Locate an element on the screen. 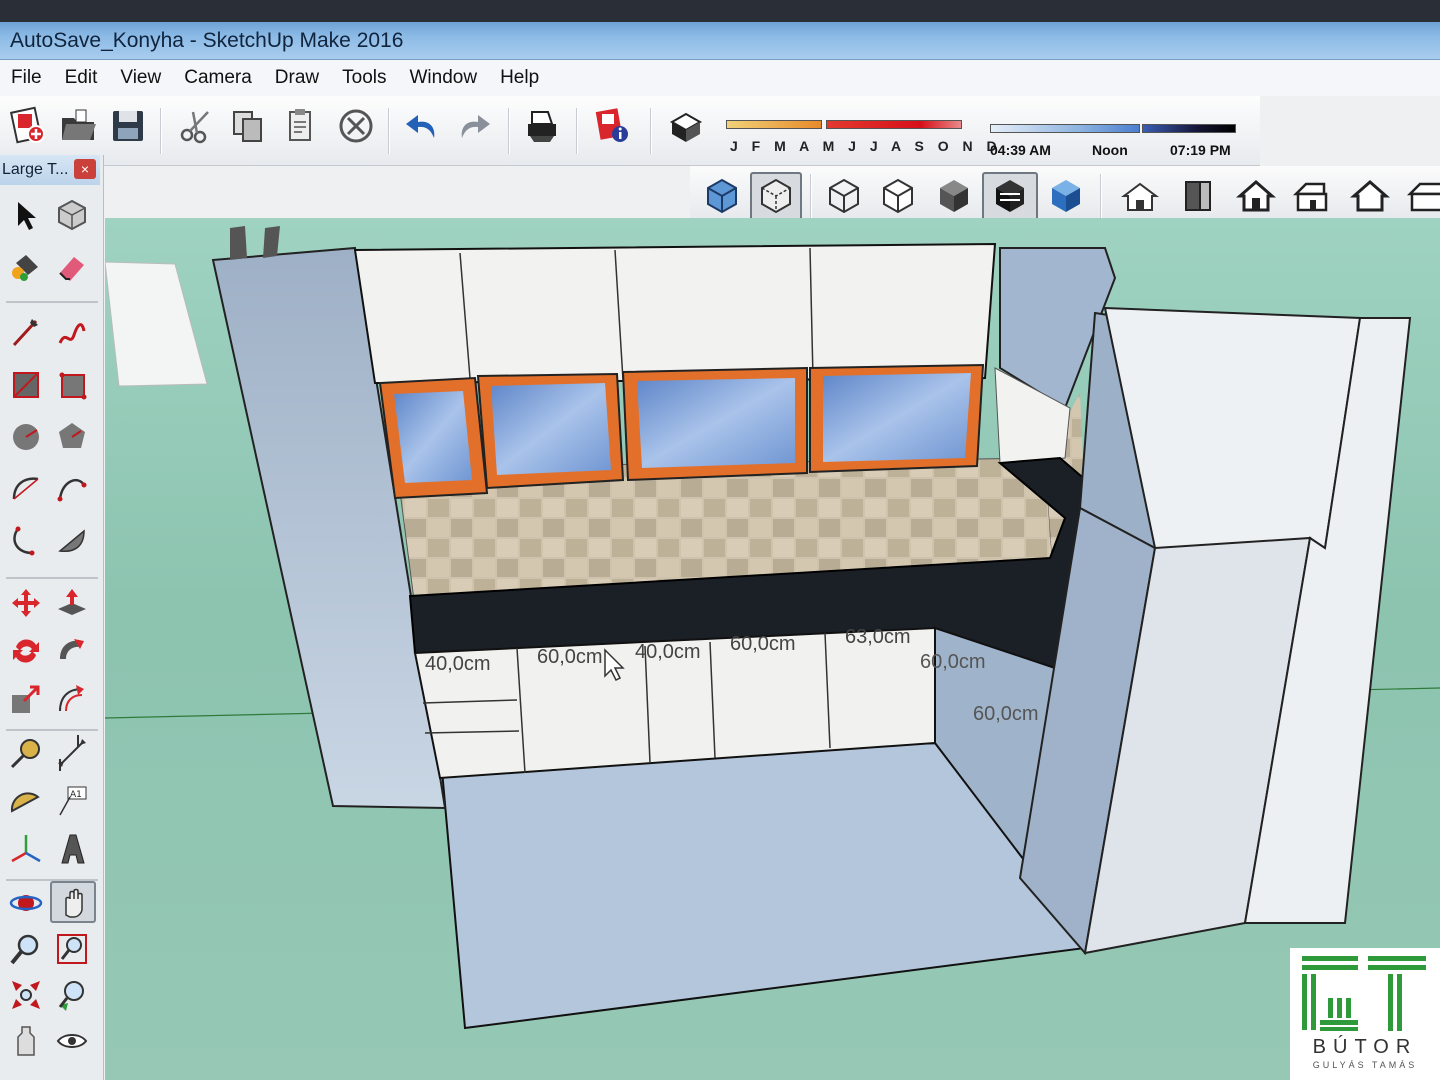 This screenshot has height=1080, width=1440. shadows-toggle-icon is located at coordinates (686, 128).